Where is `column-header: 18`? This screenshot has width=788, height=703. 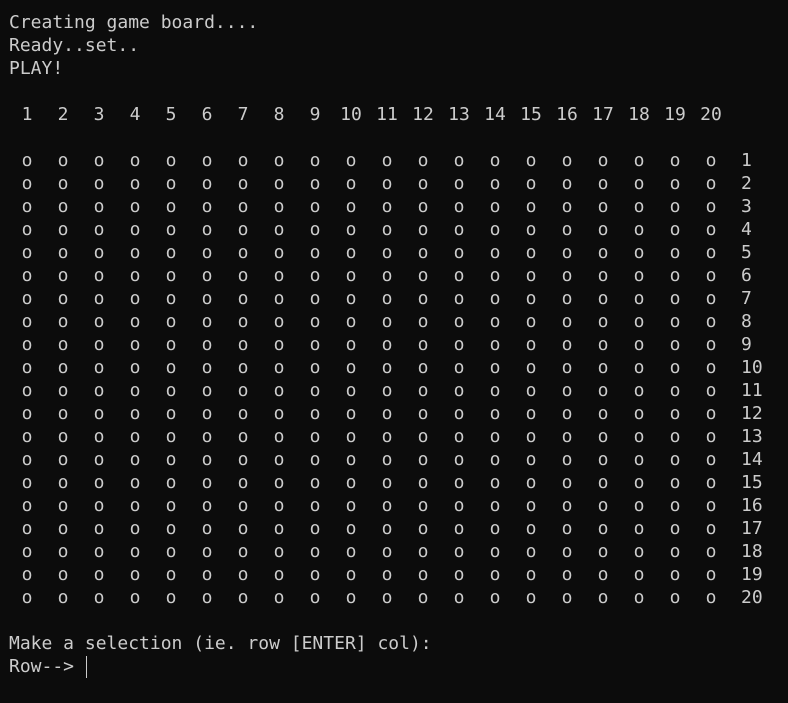
column-header: 18 is located at coordinates (639, 114).